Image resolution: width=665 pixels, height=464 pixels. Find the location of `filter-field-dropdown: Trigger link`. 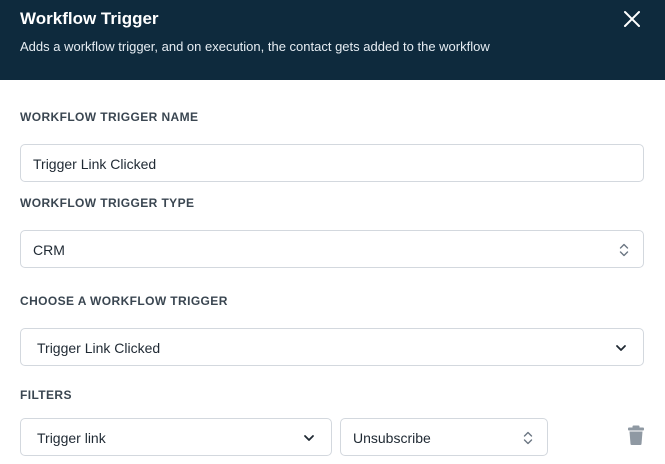

filter-field-dropdown: Trigger link is located at coordinates (176, 437).